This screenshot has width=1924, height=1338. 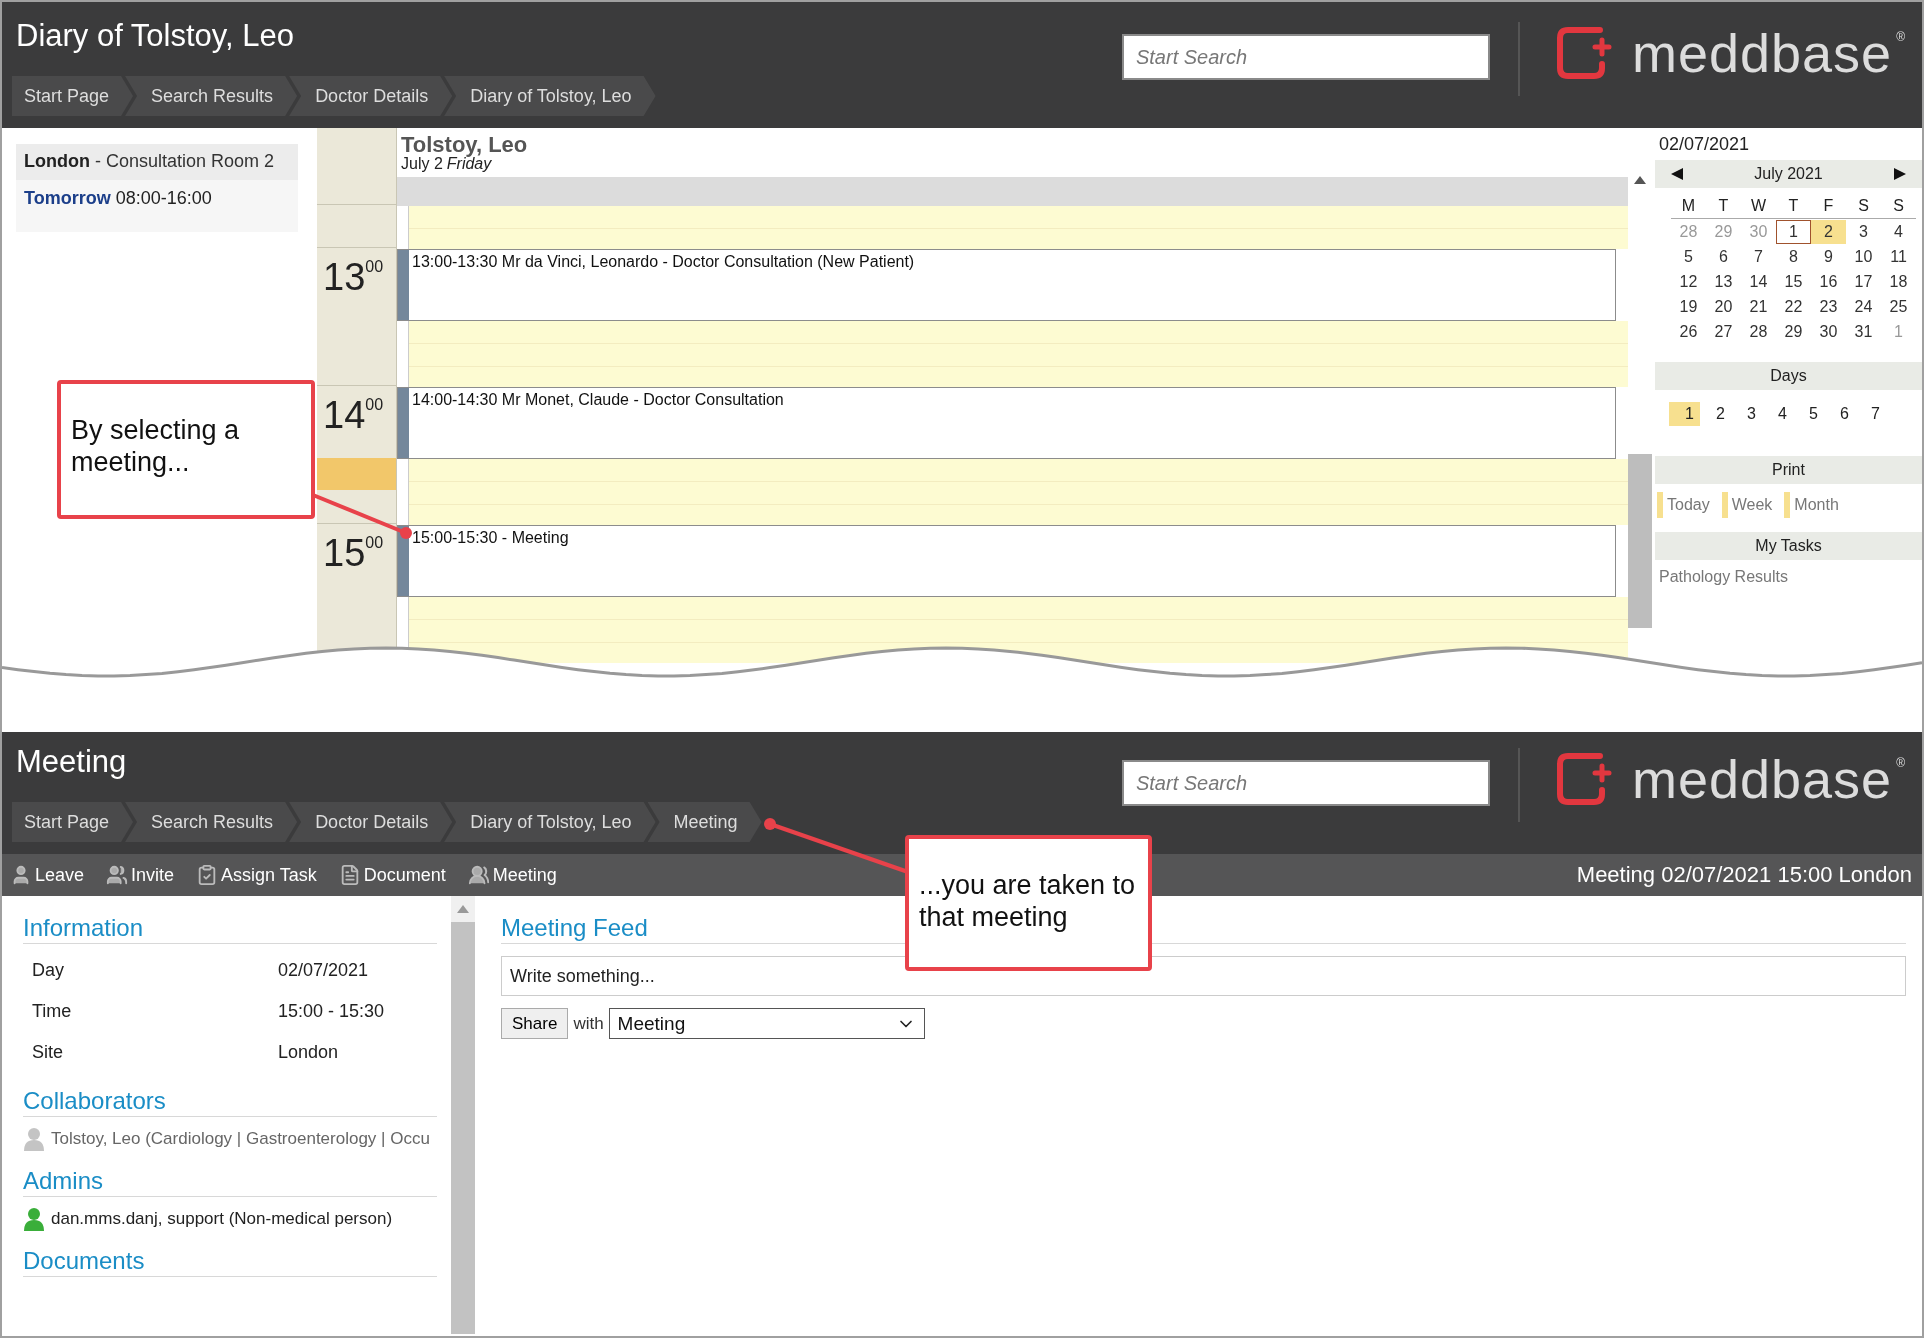 I want to click on section-heading: Documents, so click(x=230, y=1259).